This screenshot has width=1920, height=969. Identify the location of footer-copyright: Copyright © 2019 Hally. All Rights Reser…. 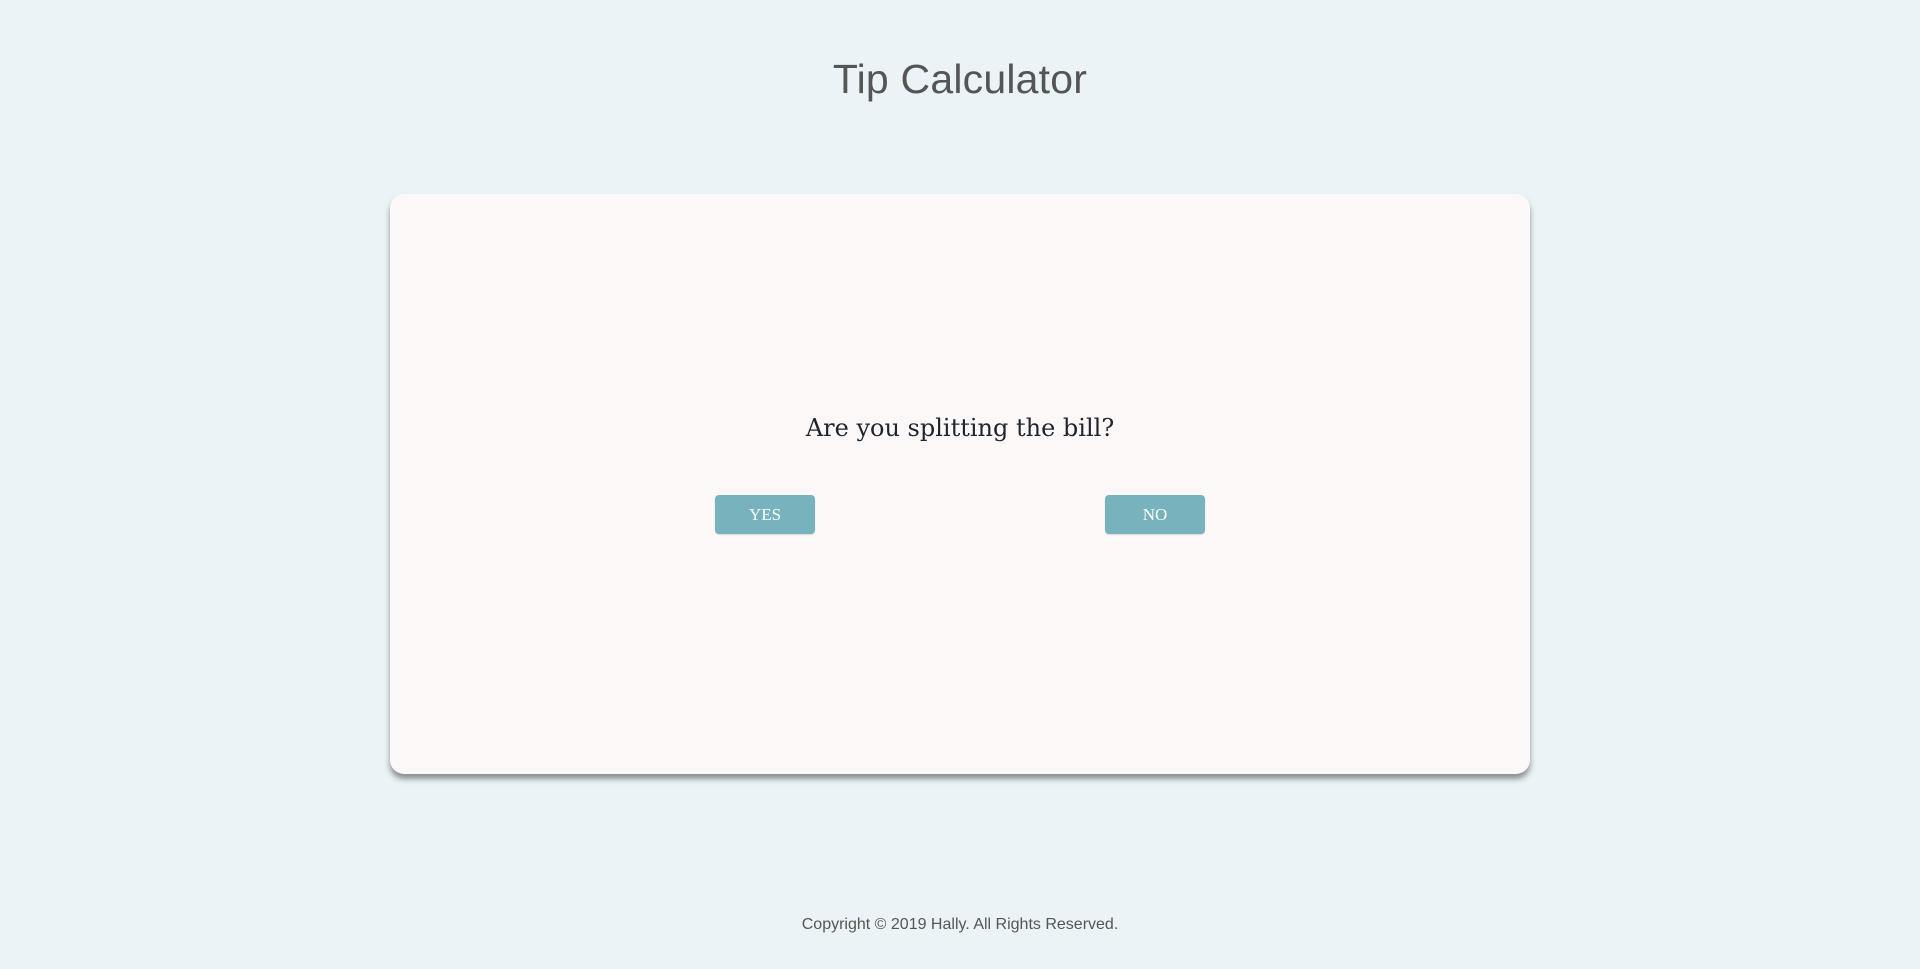
(960, 924).